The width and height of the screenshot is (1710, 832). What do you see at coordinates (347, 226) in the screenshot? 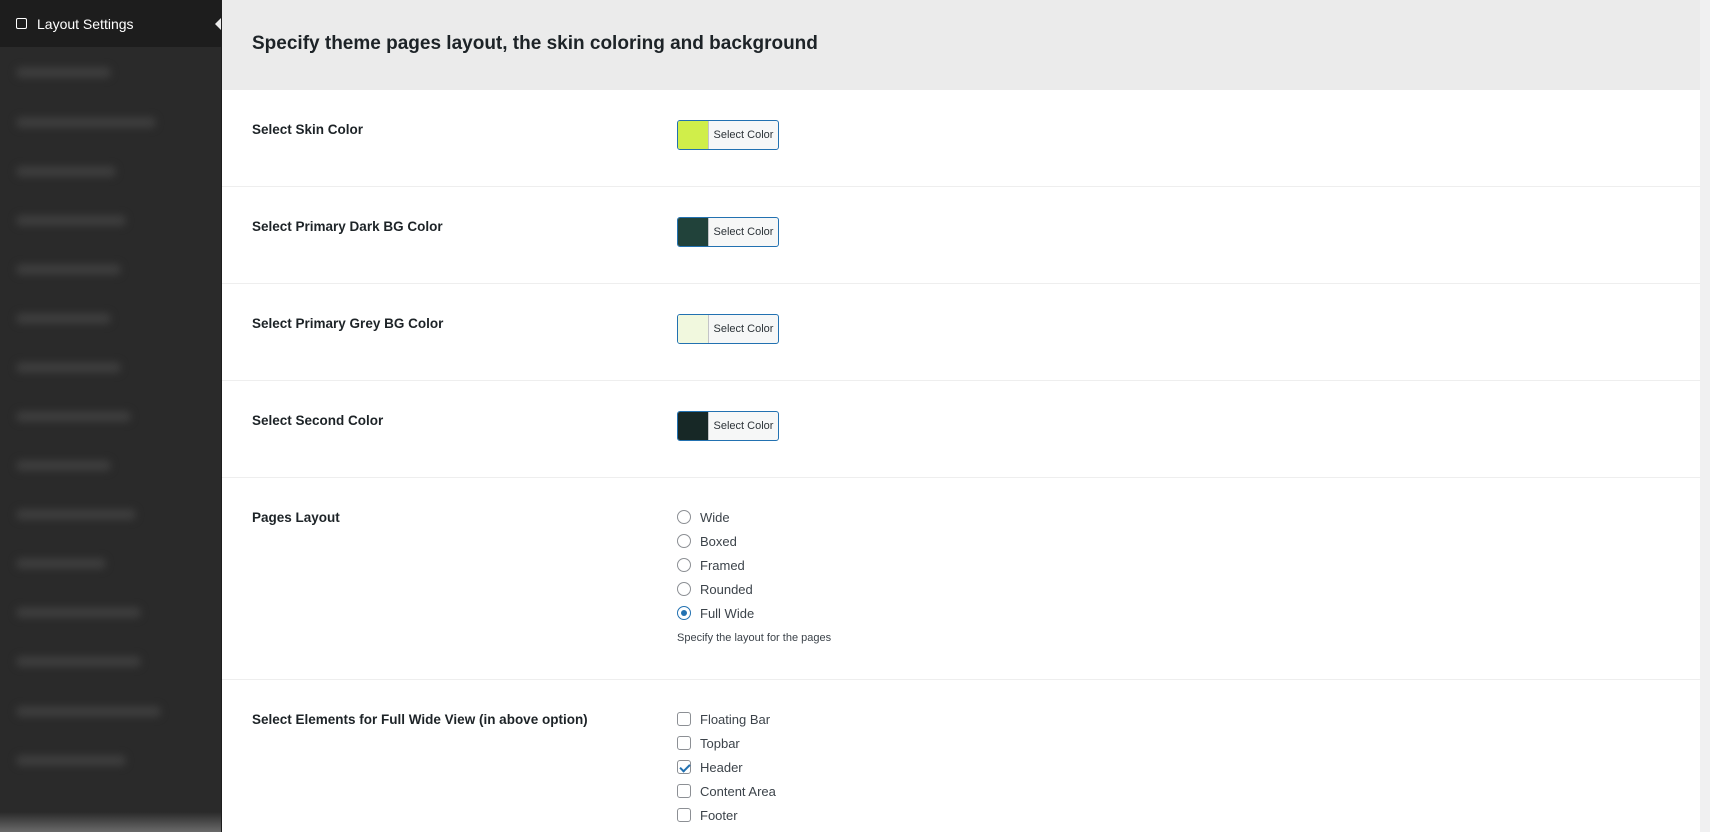
I see `primary-dark-bg-color-label: Select Primary Dark BG Color` at bounding box center [347, 226].